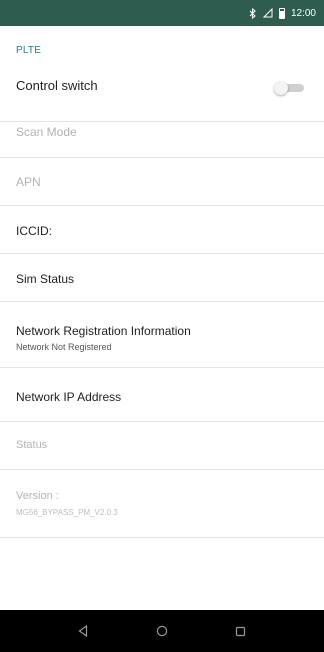 This screenshot has width=324, height=652. What do you see at coordinates (46, 132) in the screenshot?
I see `scan-mode-label: Scan Mode` at bounding box center [46, 132].